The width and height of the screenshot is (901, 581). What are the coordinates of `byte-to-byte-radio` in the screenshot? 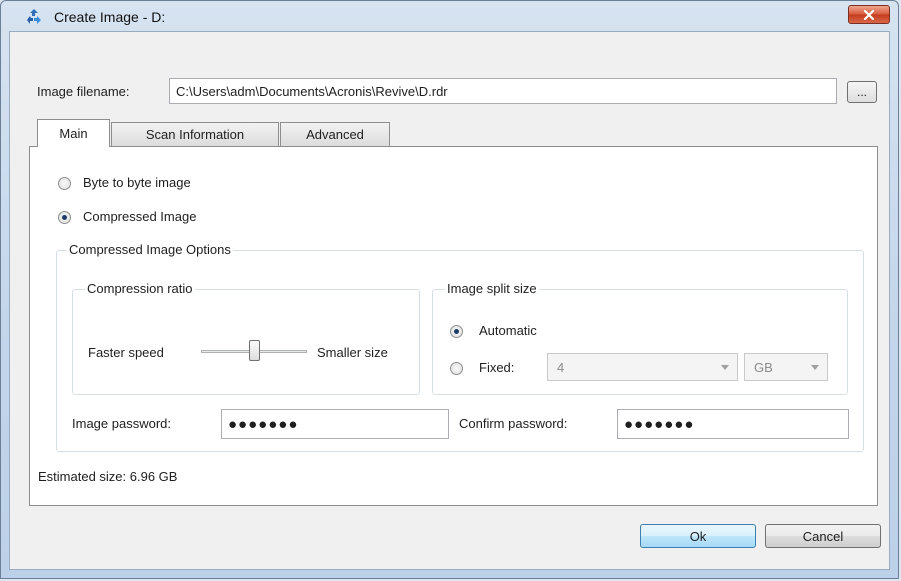 It's located at (64, 183).